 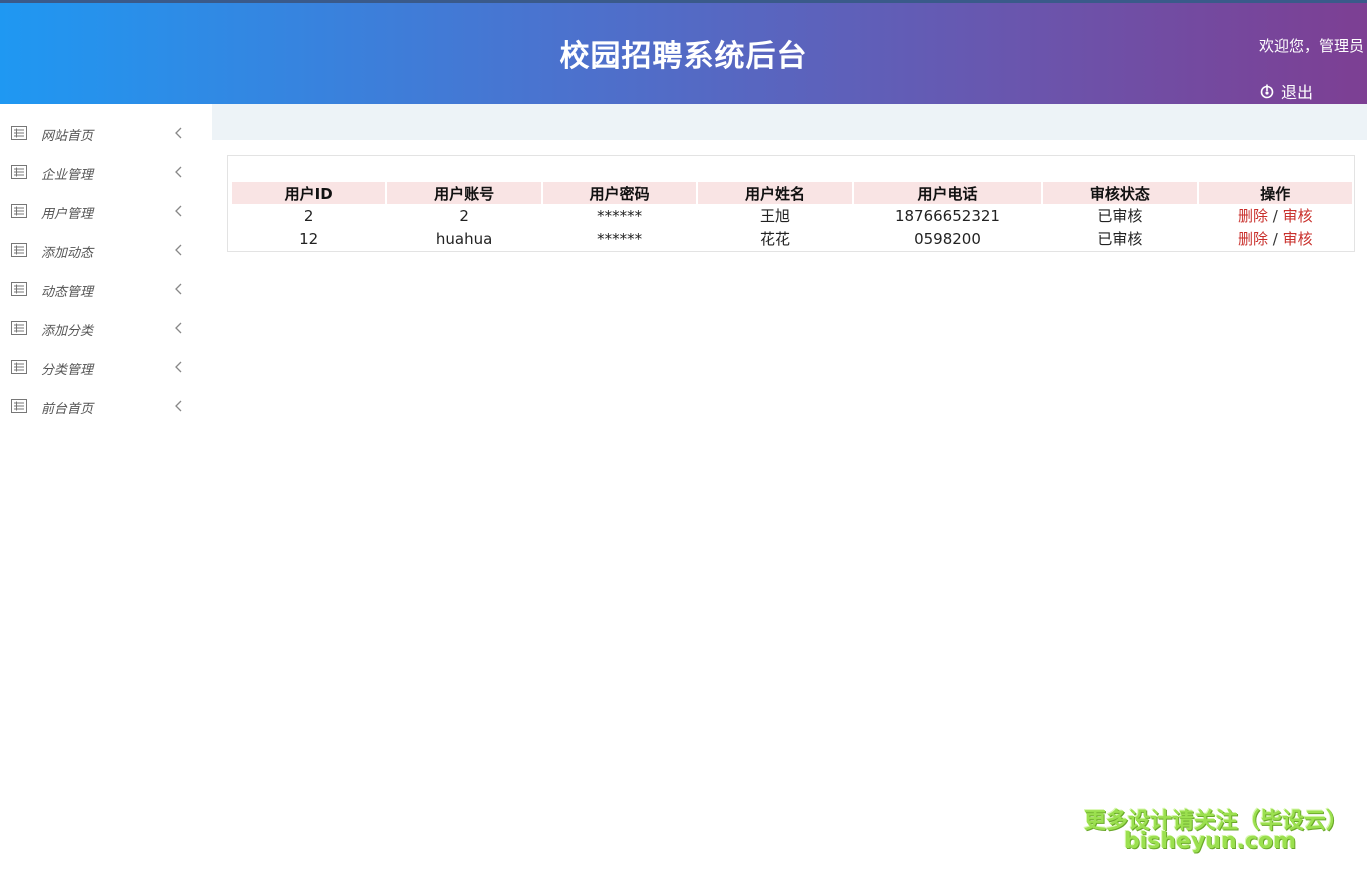 I want to click on cell-account: huahua, so click(x=464, y=238).